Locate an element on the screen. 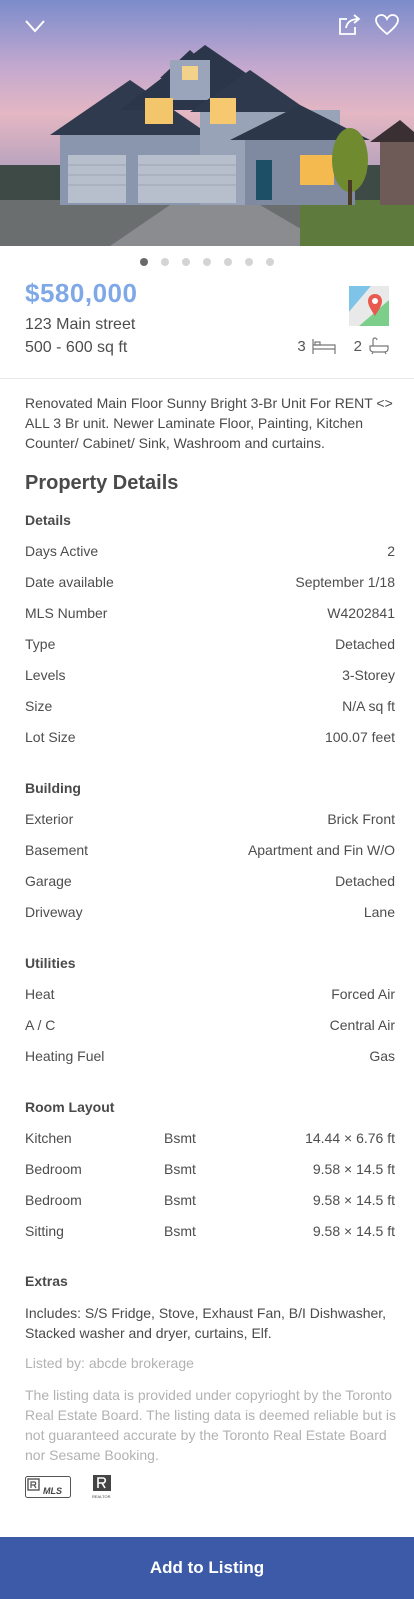 The width and height of the screenshot is (414, 1599). detail-row: Garage Detached is located at coordinates (210, 883).